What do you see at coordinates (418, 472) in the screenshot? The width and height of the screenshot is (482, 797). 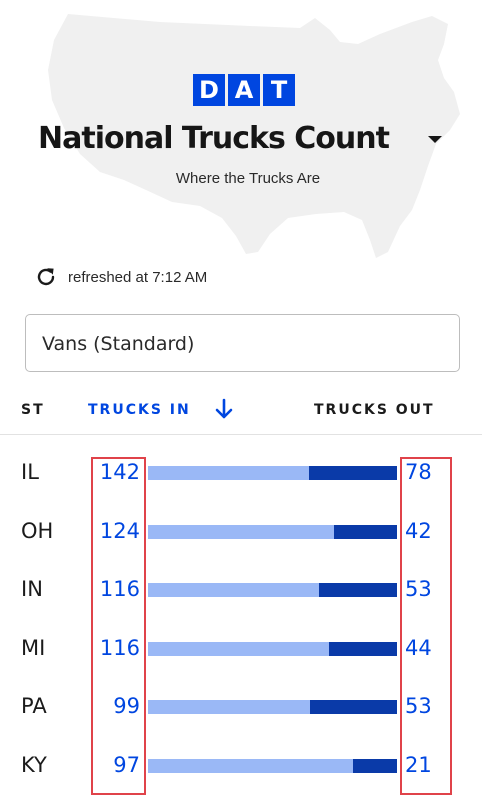 I see `trucks-out-value: 78` at bounding box center [418, 472].